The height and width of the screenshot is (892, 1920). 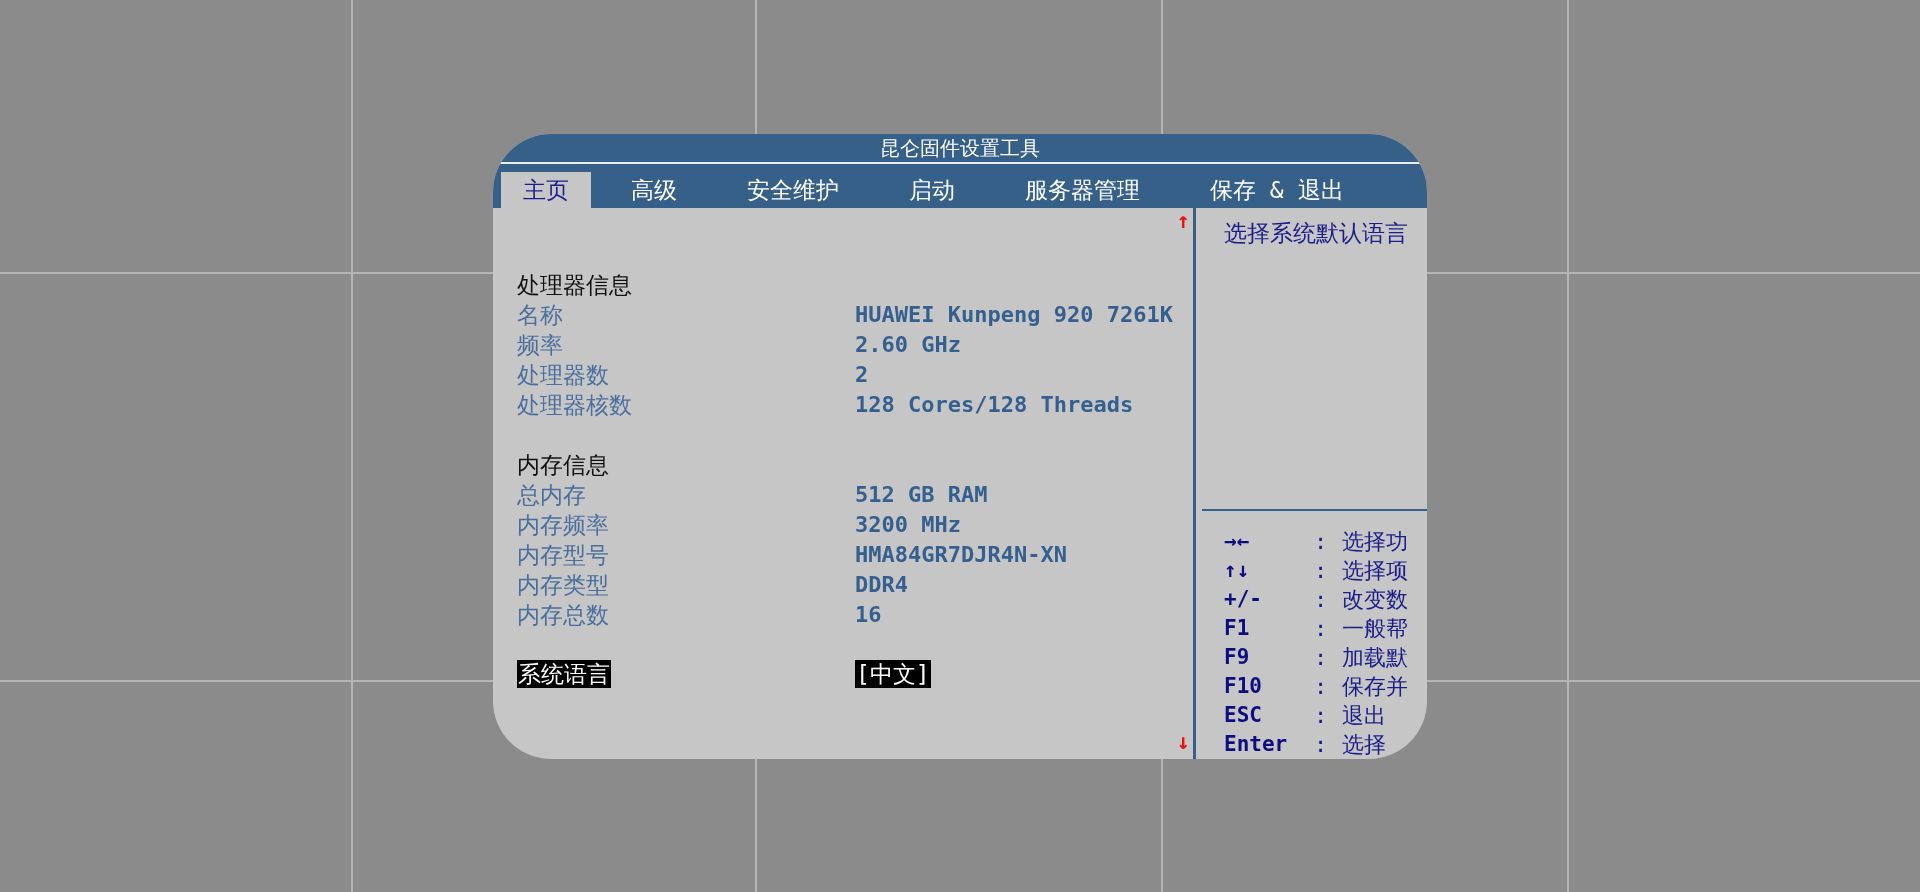 What do you see at coordinates (563, 375) in the screenshot?
I see `info-label: 处理器数` at bounding box center [563, 375].